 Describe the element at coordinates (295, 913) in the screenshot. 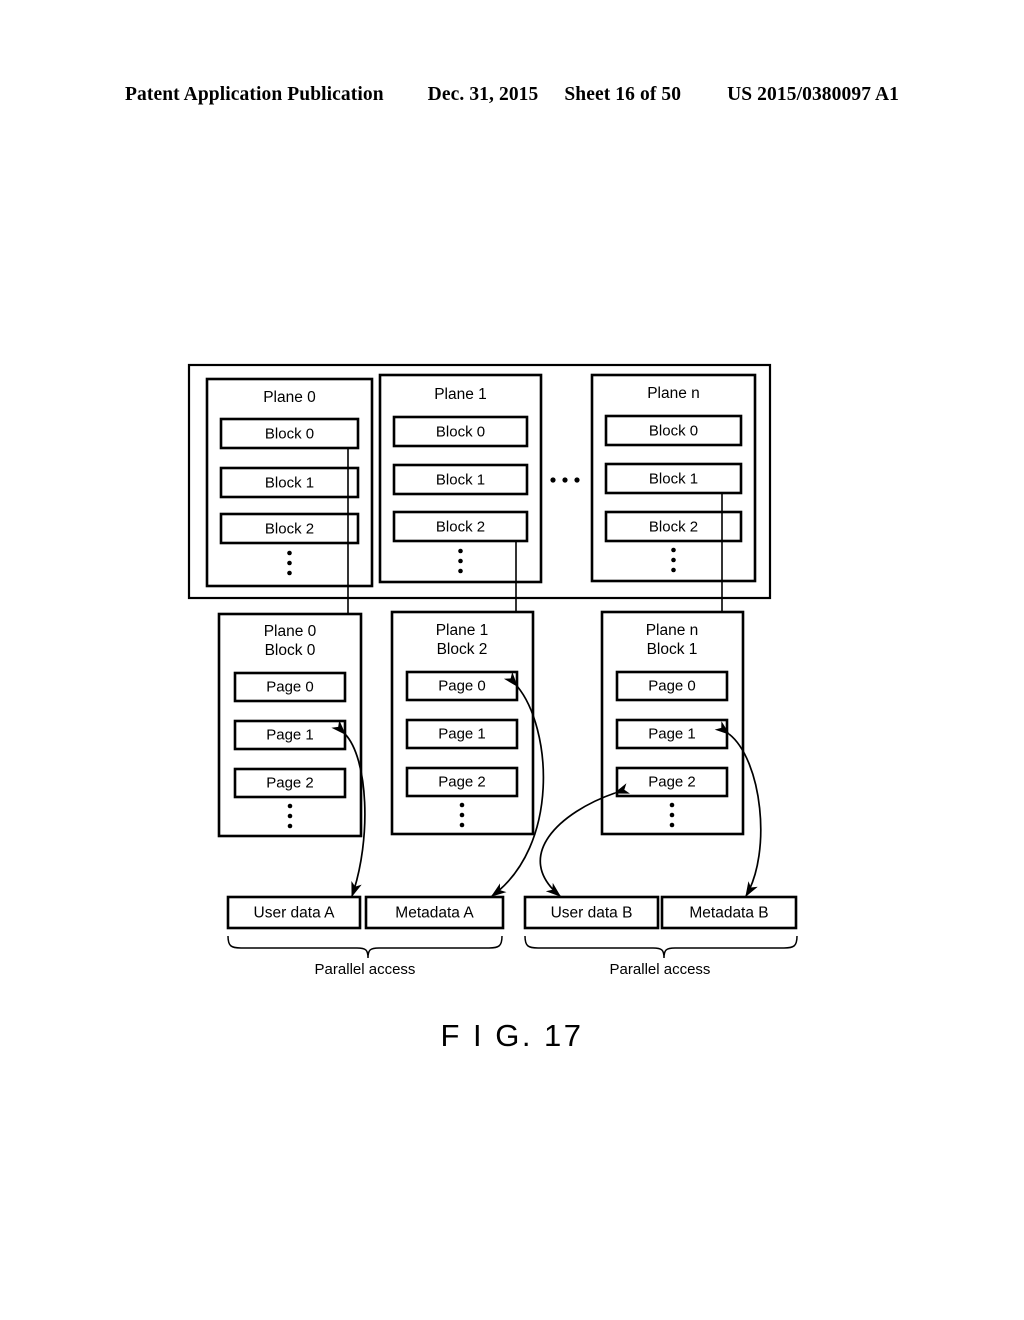

I see `user-data-a-label: User data A` at that location.